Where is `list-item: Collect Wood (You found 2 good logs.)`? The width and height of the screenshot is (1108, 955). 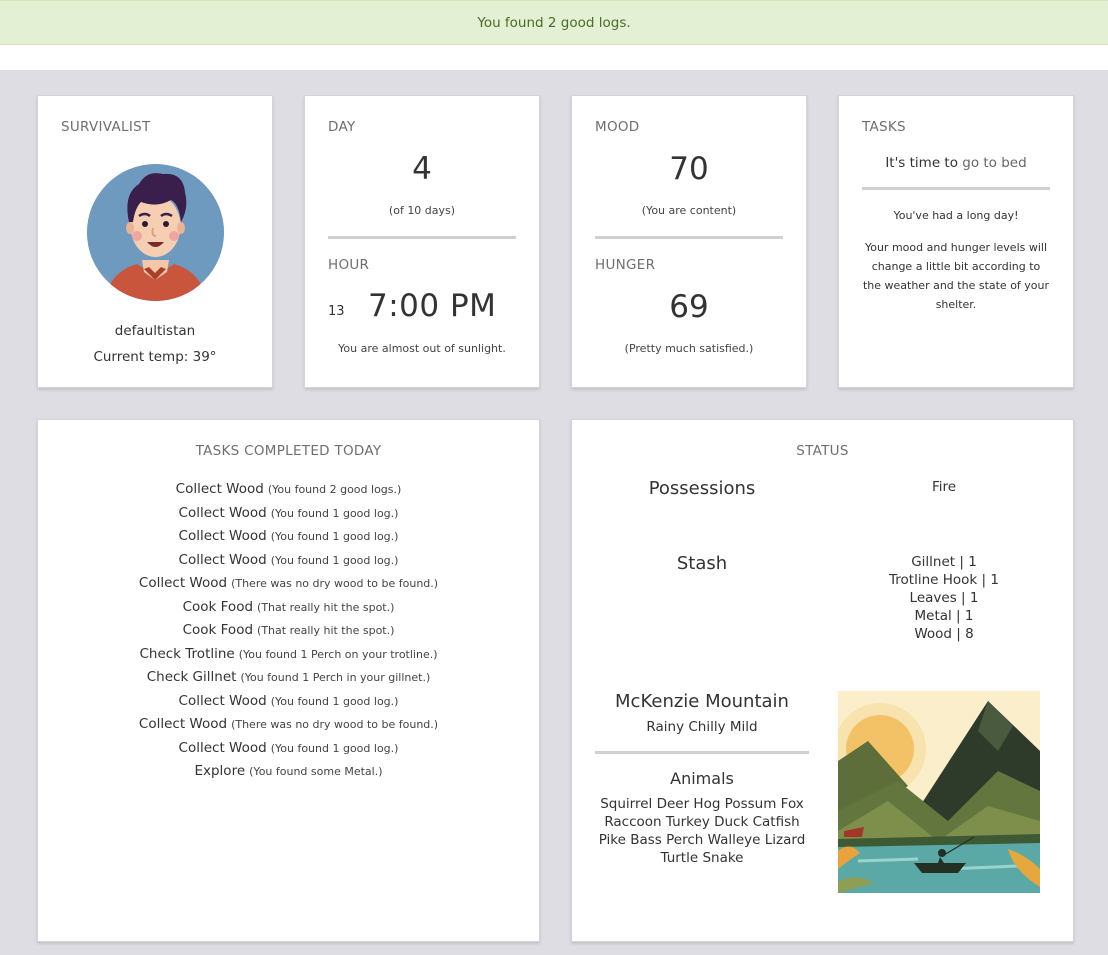 list-item: Collect Wood (You found 2 good logs.) is located at coordinates (288, 490).